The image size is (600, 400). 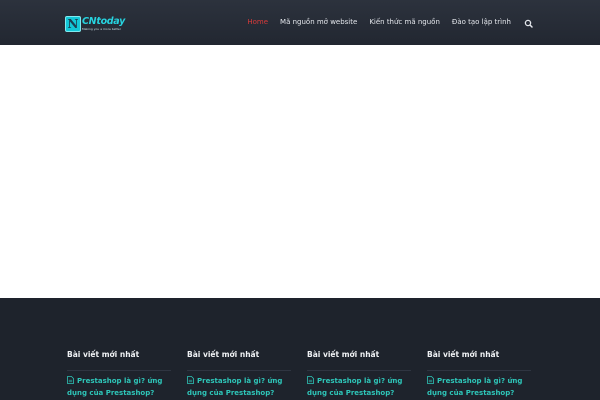 I want to click on search-icon, so click(x=529, y=23).